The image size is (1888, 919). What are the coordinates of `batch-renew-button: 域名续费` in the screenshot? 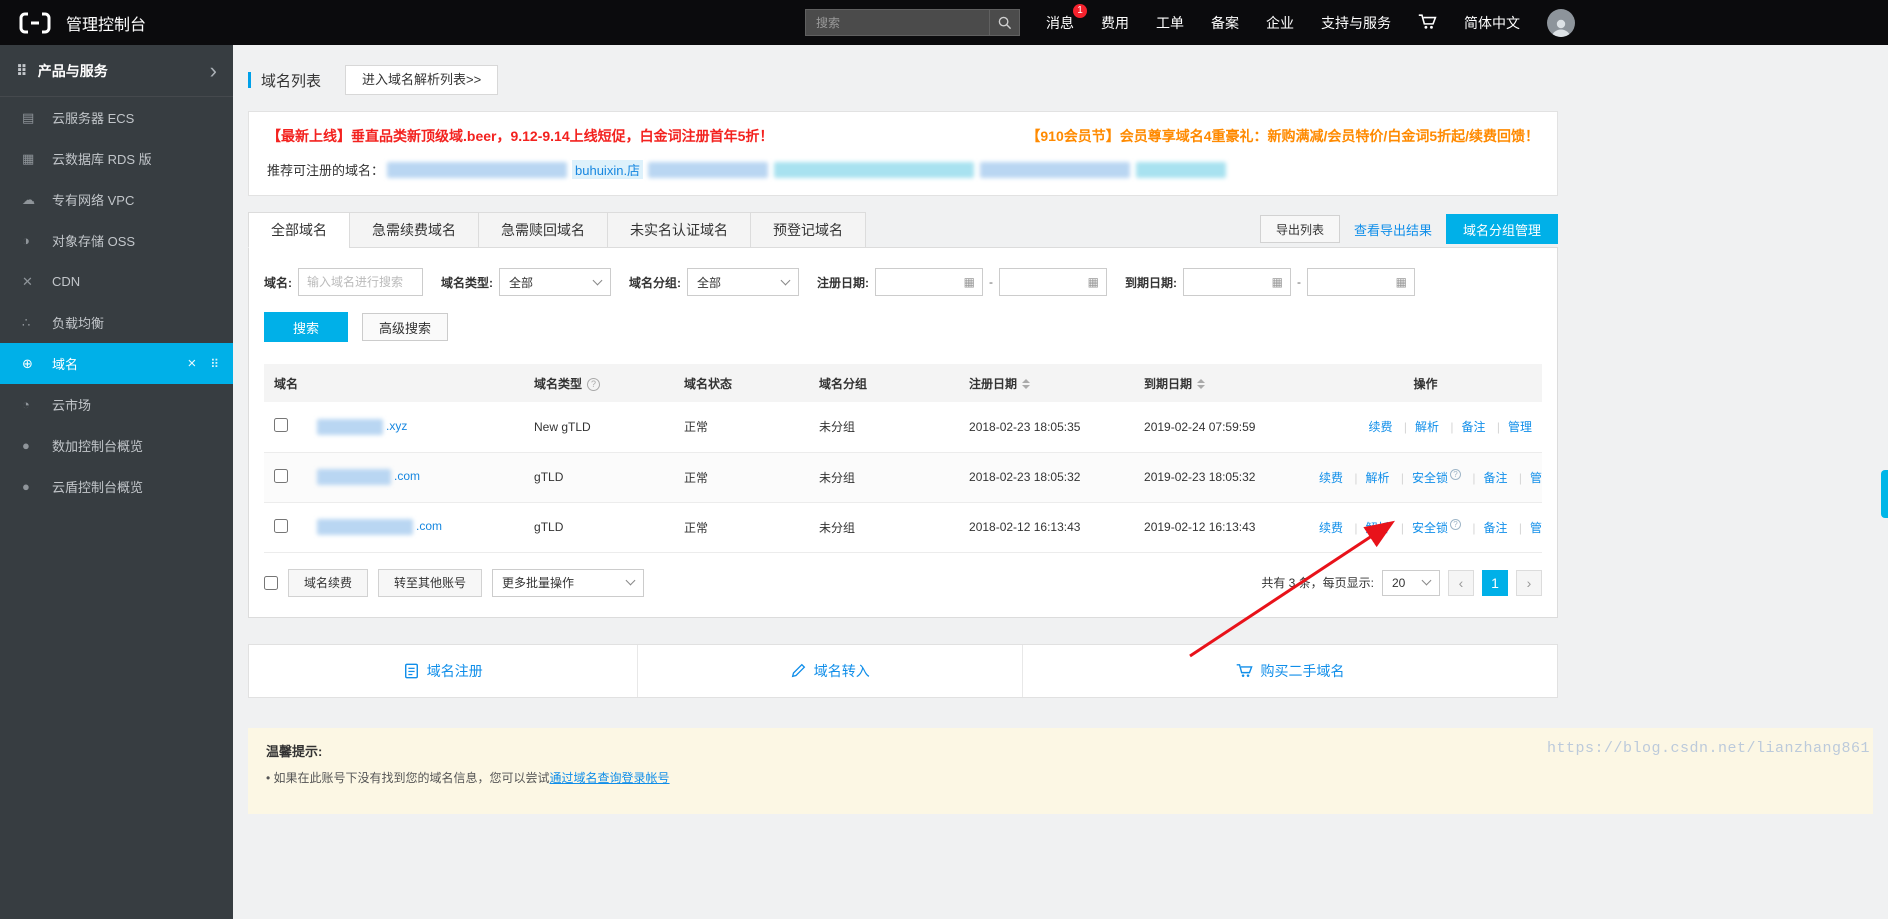 It's located at (328, 582).